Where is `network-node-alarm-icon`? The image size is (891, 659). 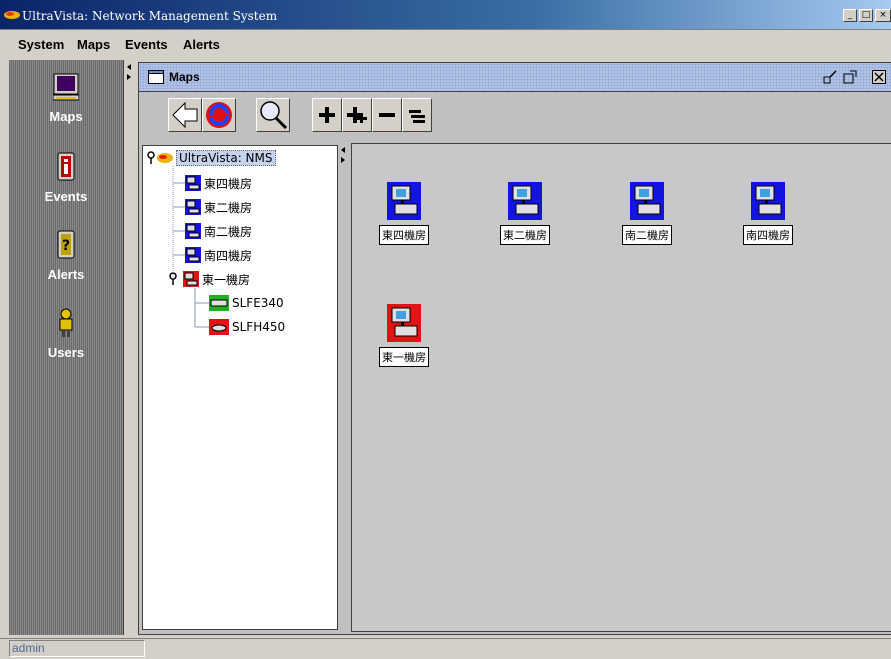
network-node-alarm-icon is located at coordinates (404, 323).